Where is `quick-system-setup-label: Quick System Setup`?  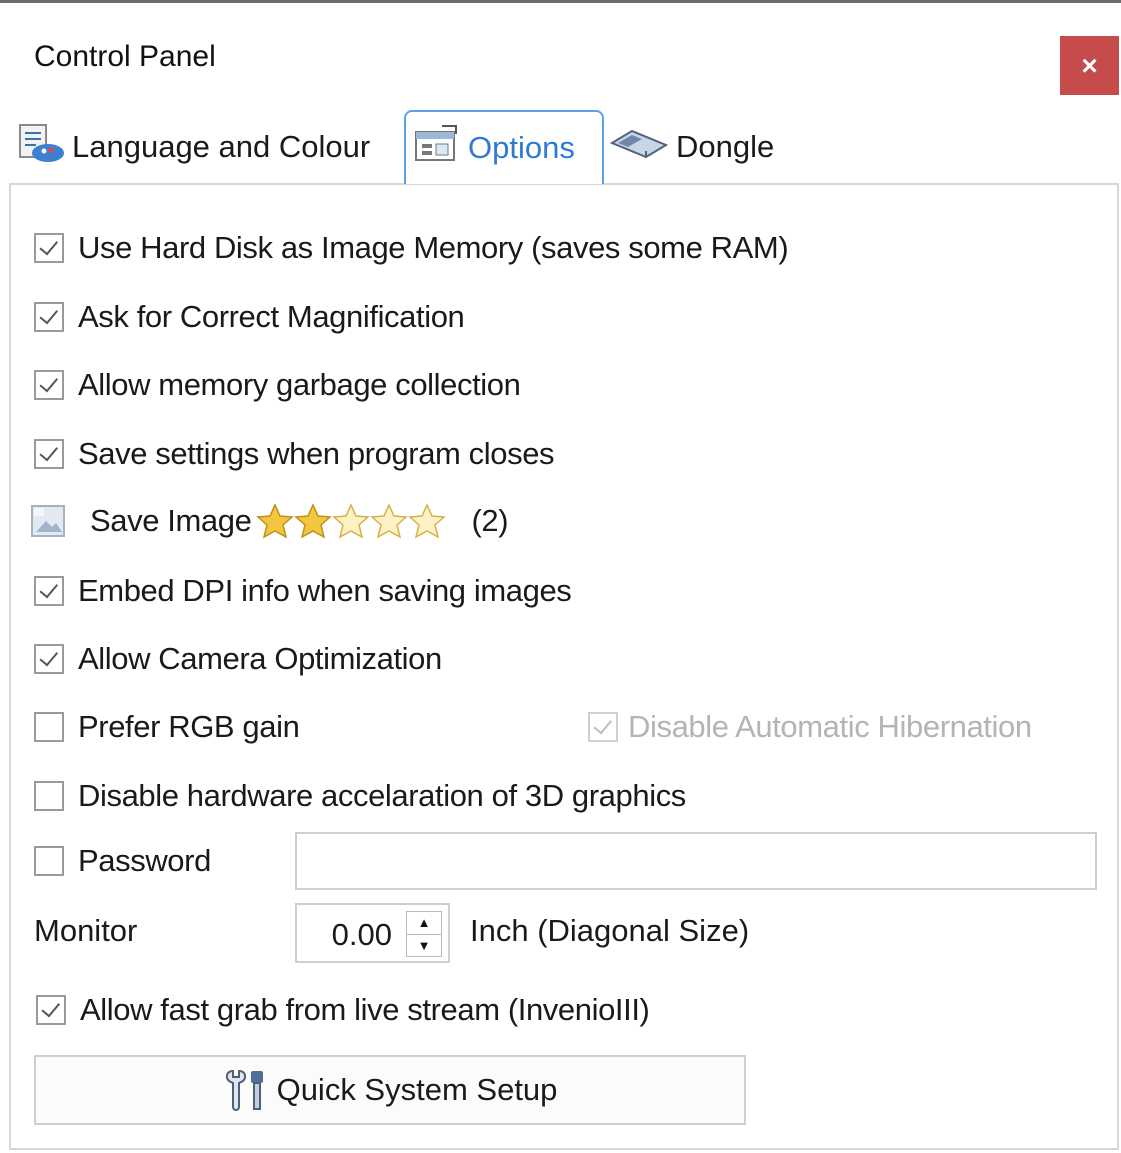
quick-system-setup-label: Quick System Setup is located at coordinates (417, 1089).